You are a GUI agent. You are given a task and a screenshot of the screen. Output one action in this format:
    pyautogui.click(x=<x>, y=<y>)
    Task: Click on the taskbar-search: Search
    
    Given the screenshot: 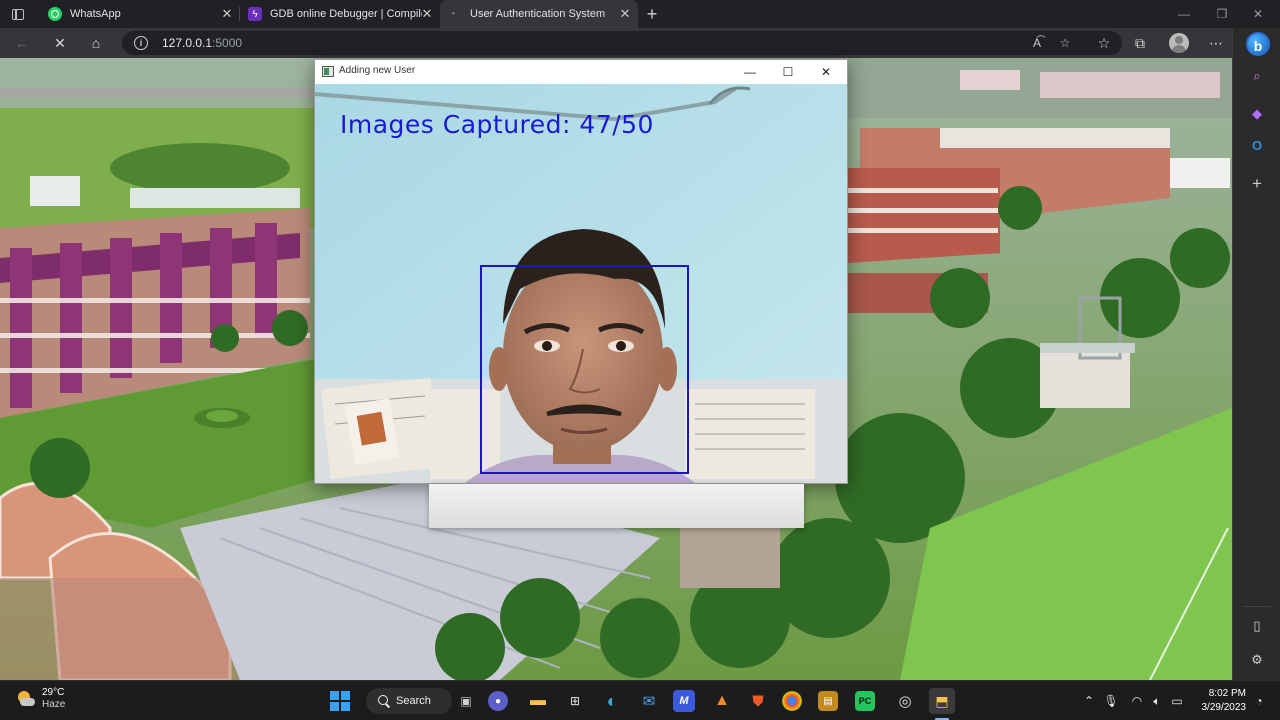 What is the action you would take?
    pyautogui.click(x=409, y=701)
    